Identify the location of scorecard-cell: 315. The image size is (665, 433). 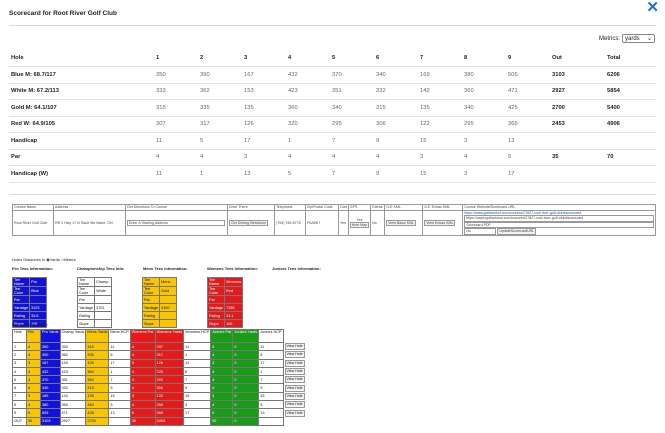
(178, 108).